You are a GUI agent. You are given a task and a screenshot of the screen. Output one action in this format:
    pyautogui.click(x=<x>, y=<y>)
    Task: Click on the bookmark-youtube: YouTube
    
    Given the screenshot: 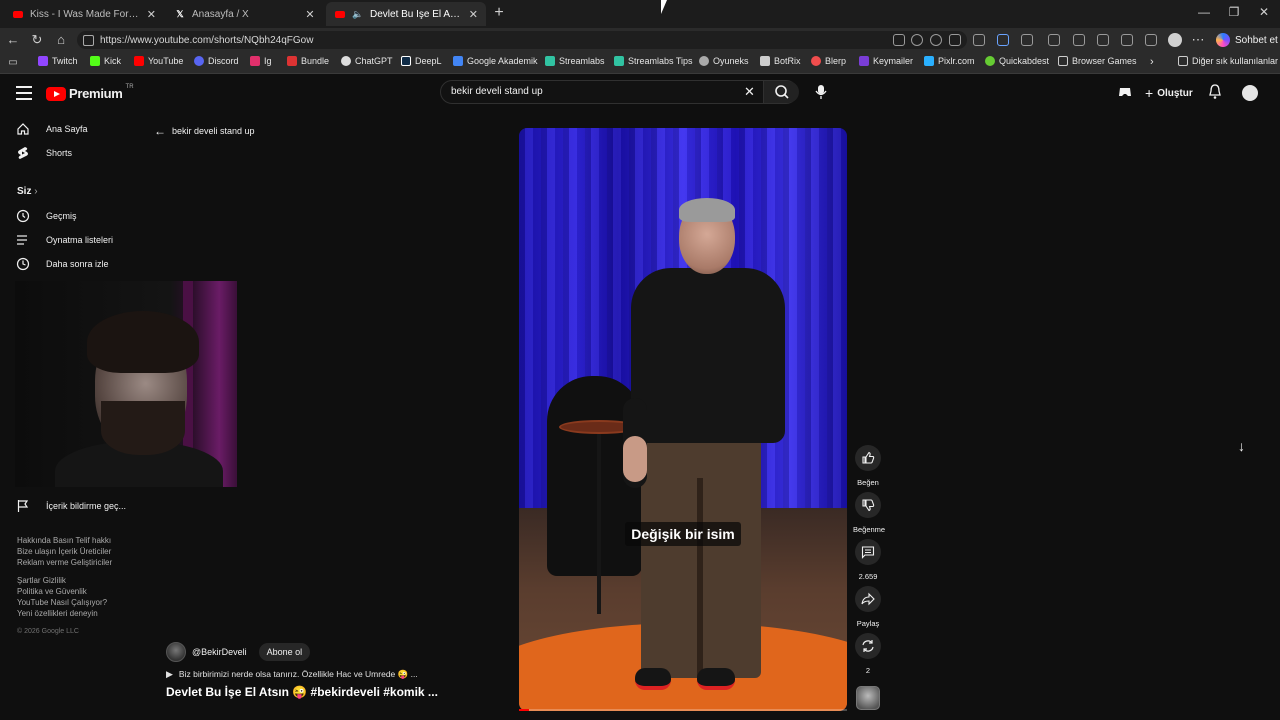 What is the action you would take?
    pyautogui.click(x=158, y=61)
    